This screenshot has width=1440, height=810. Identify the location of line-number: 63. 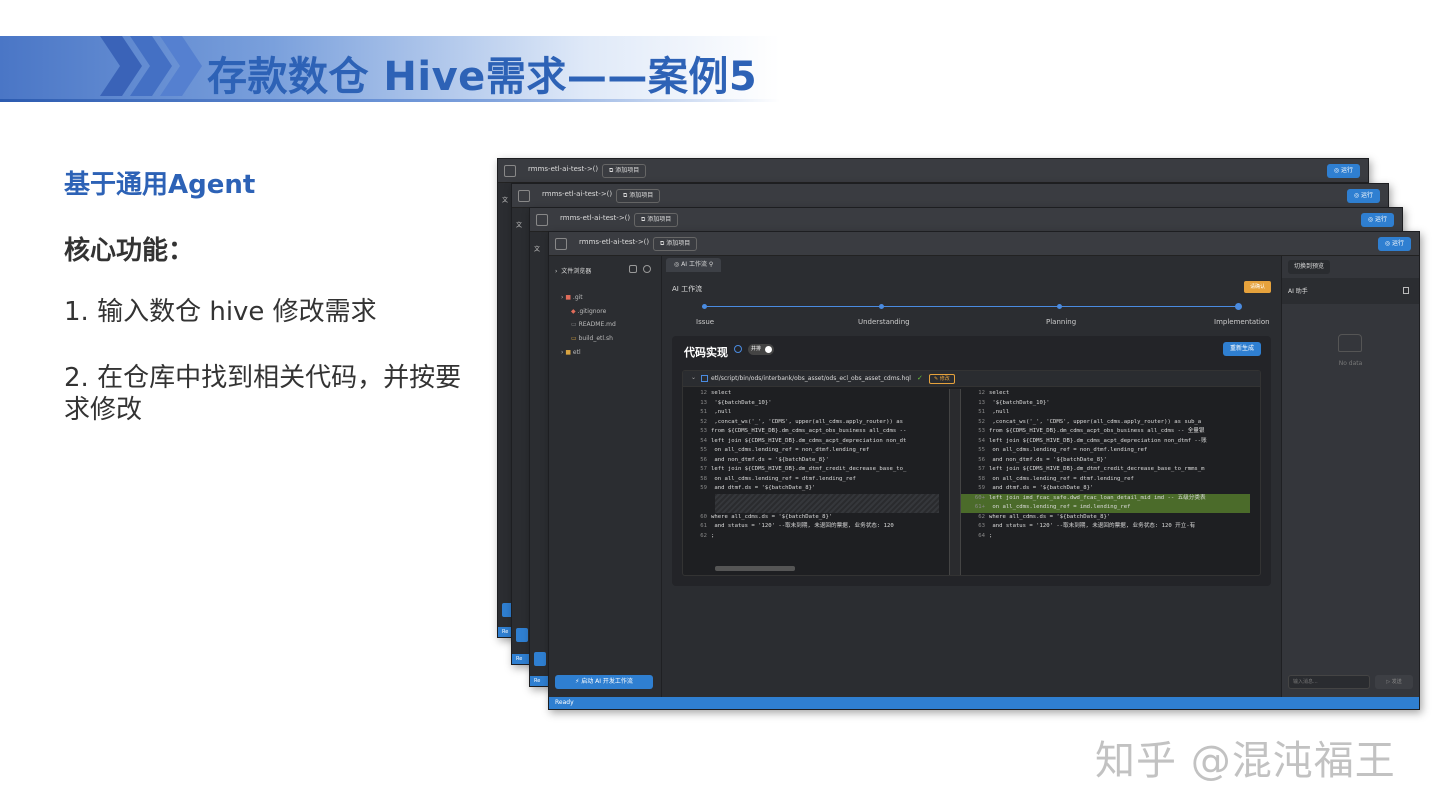
(981, 526).